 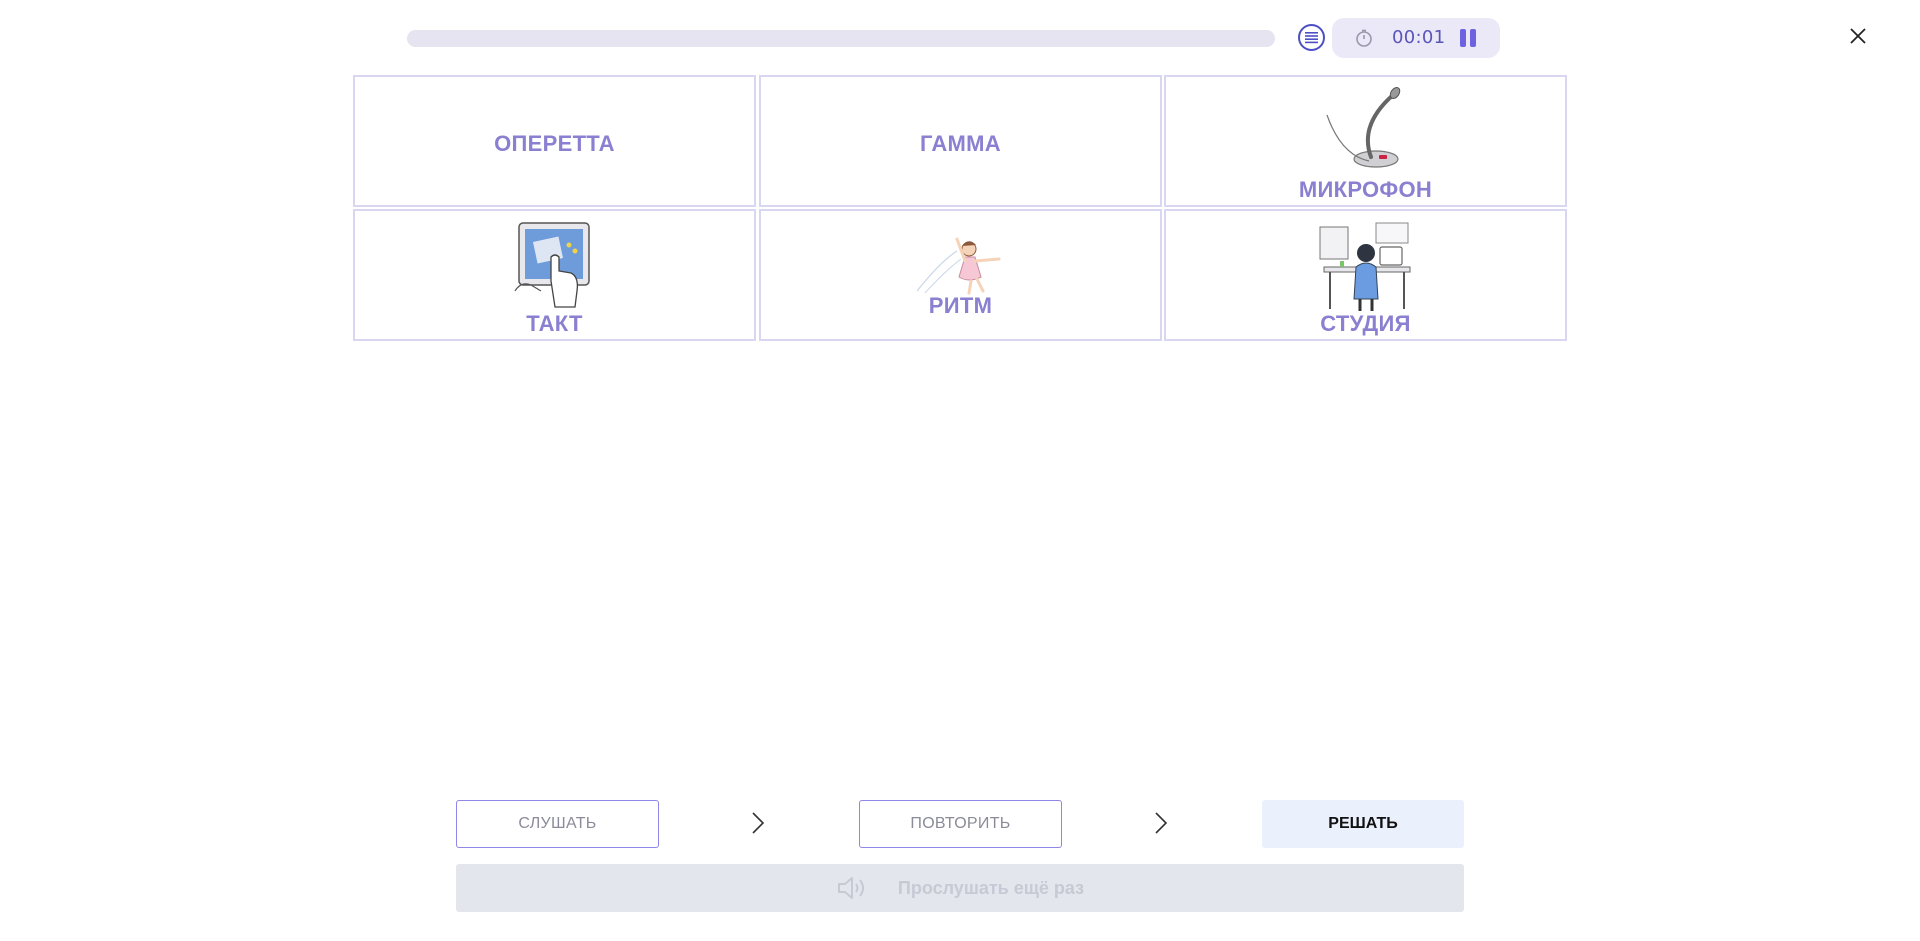 What do you see at coordinates (850, 888) in the screenshot?
I see `speaker-icon` at bounding box center [850, 888].